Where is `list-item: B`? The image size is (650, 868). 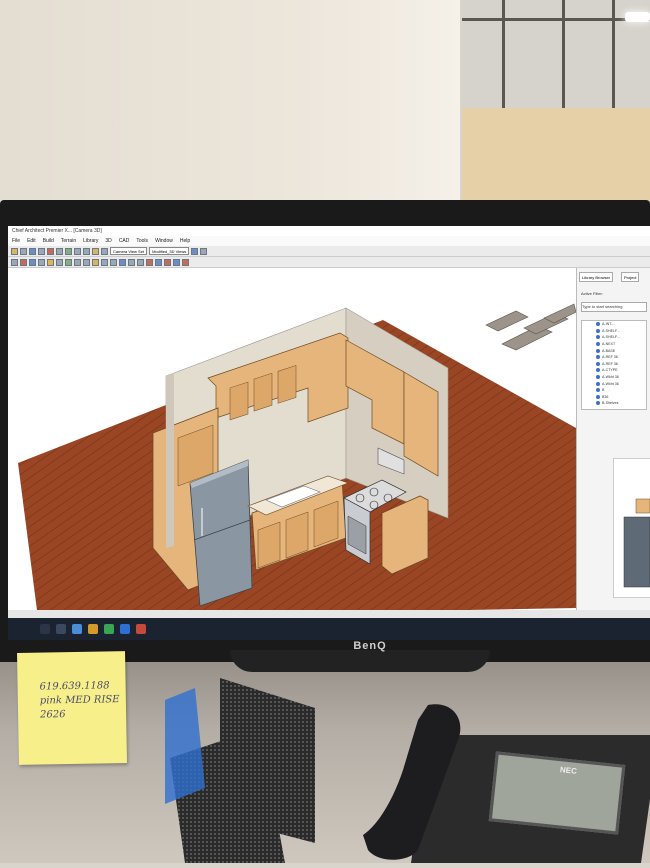
list-item: B is located at coordinates (614, 390).